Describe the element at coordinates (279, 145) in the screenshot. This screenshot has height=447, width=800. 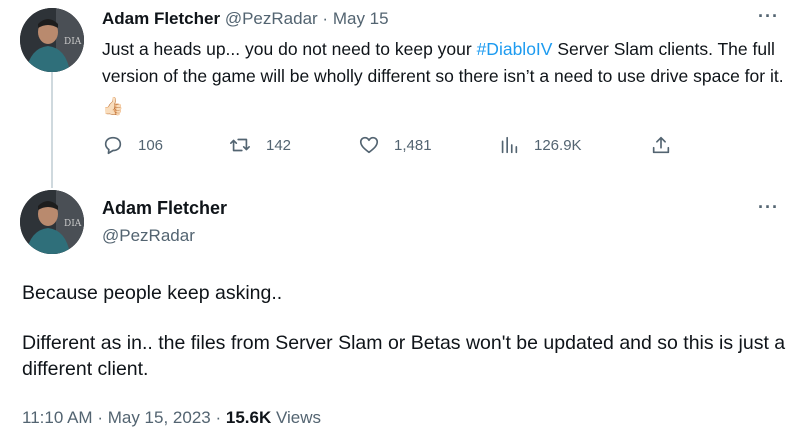
I see `retweet-count: 142` at that location.